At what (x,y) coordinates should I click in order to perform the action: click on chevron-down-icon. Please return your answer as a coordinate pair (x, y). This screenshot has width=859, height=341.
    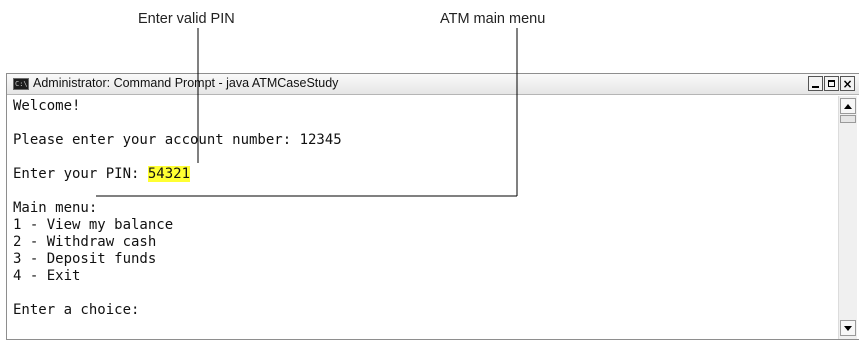
    Looking at the image, I should click on (848, 328).